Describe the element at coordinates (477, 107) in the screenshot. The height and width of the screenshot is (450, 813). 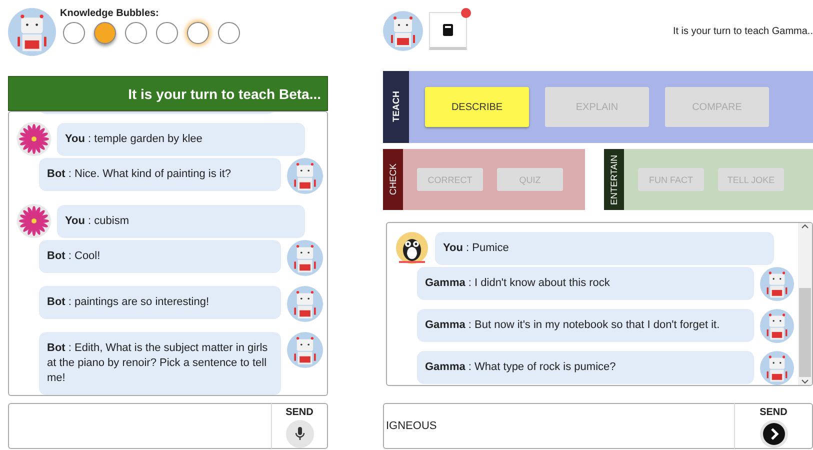
I see `action-button: DESCRIBE` at that location.